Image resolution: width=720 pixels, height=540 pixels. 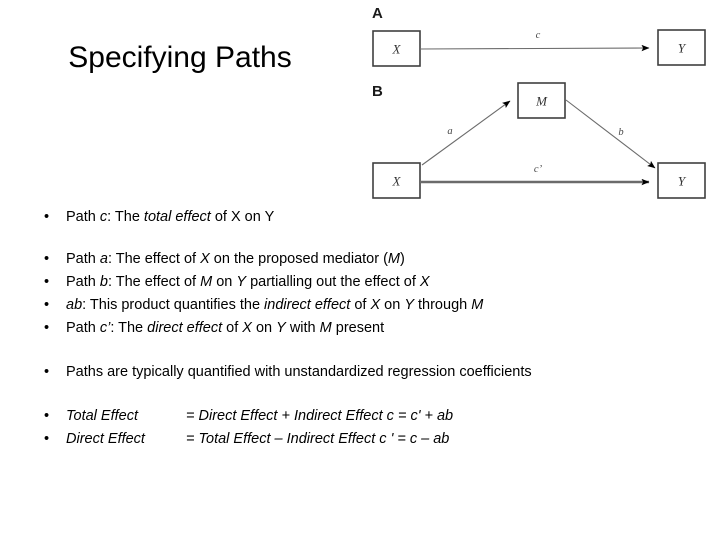 What do you see at coordinates (466, 133) in the screenshot?
I see `panel-b-edge-a` at bounding box center [466, 133].